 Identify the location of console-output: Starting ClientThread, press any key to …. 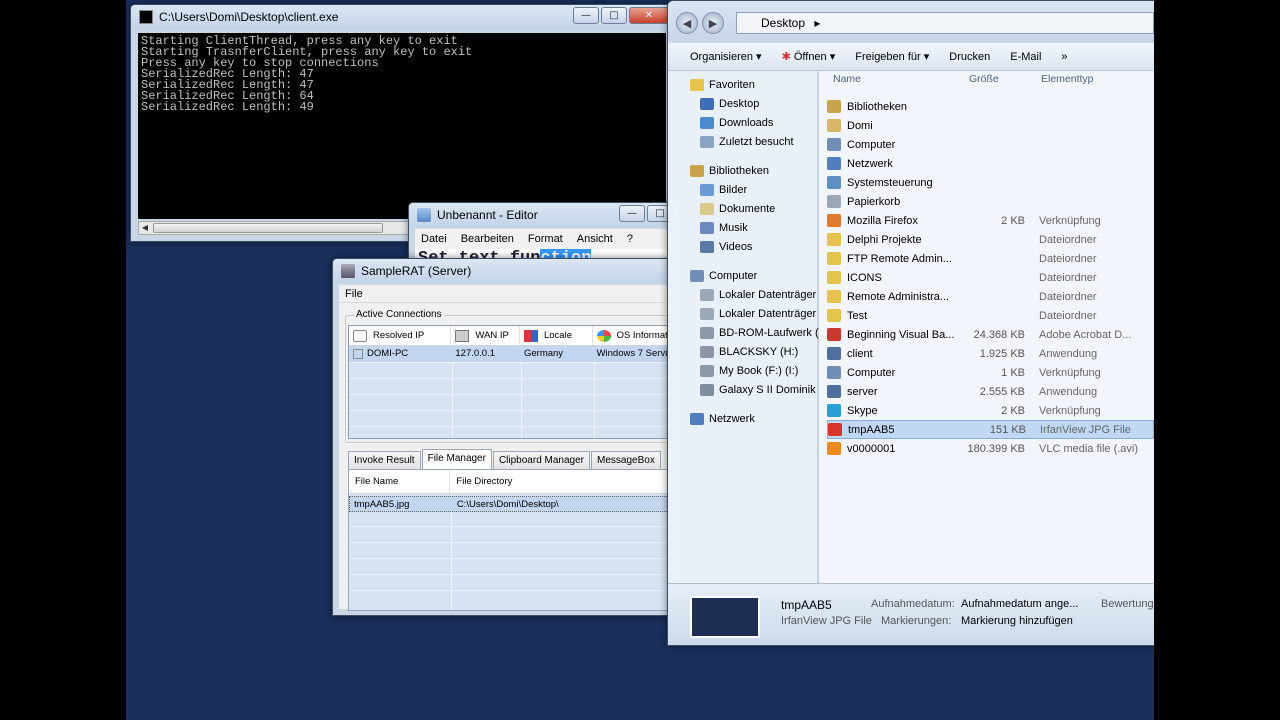
(402, 126).